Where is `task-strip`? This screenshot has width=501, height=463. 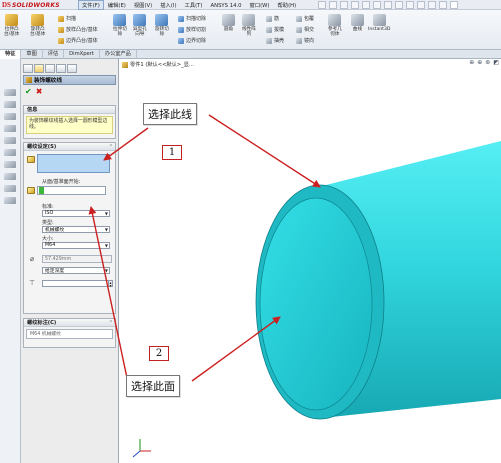 task-strip is located at coordinates (10, 261).